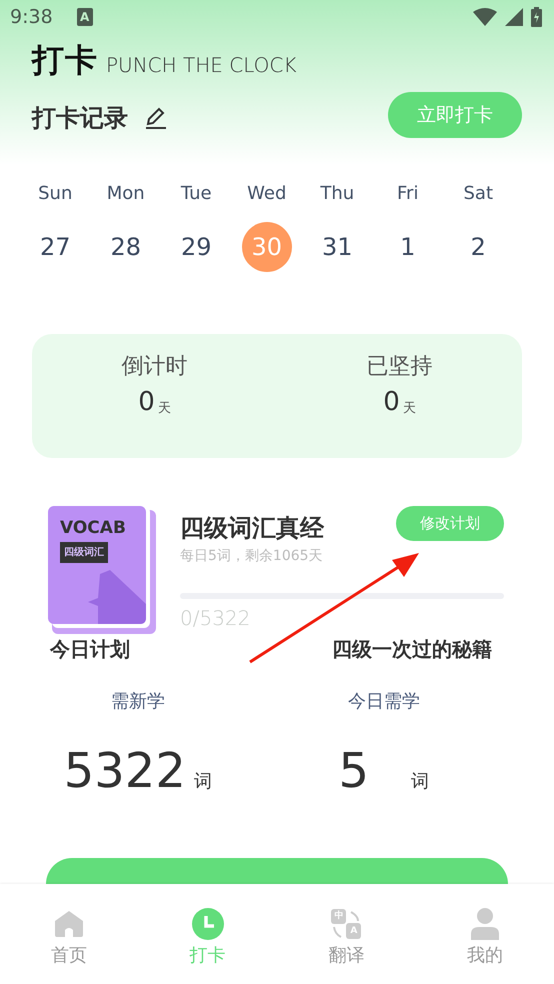  I want to click on calendar-date: 2, so click(478, 247).